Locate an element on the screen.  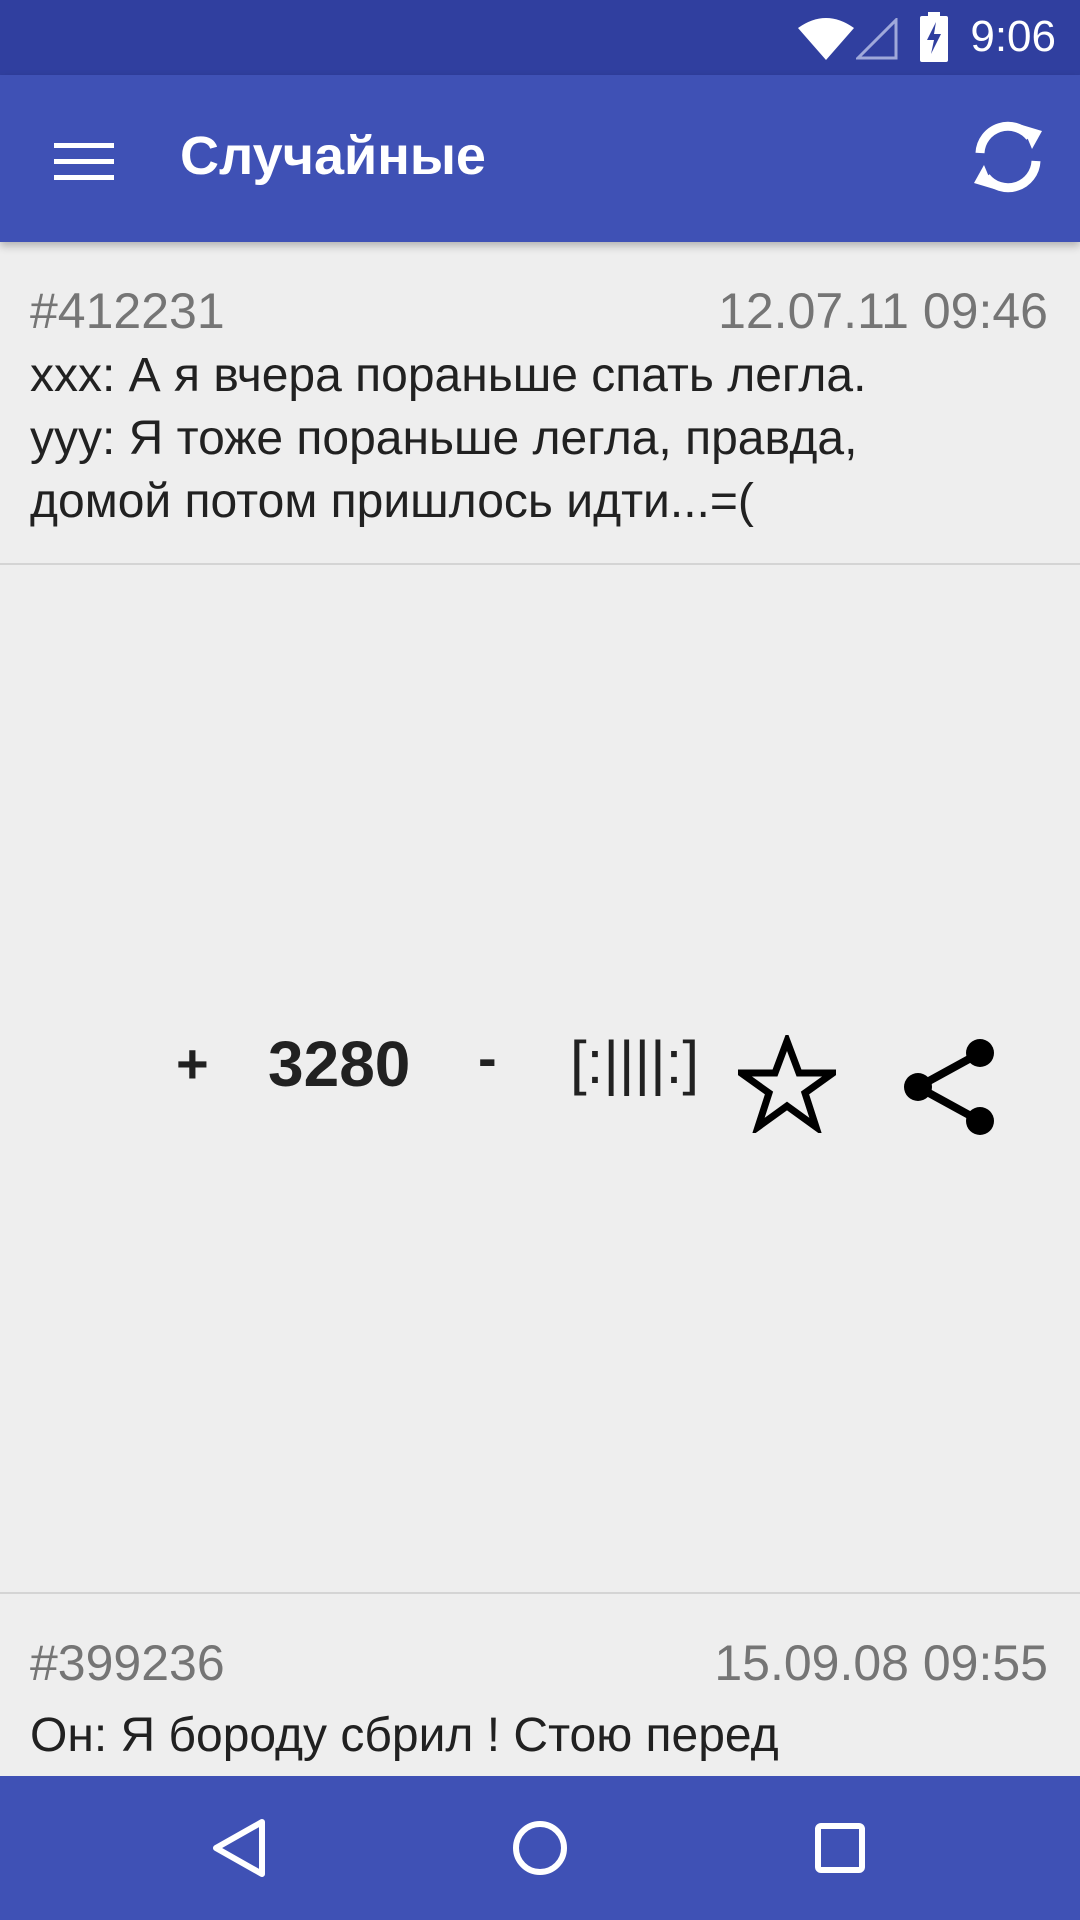
hamburger-menu-icon is located at coordinates (77, 158).